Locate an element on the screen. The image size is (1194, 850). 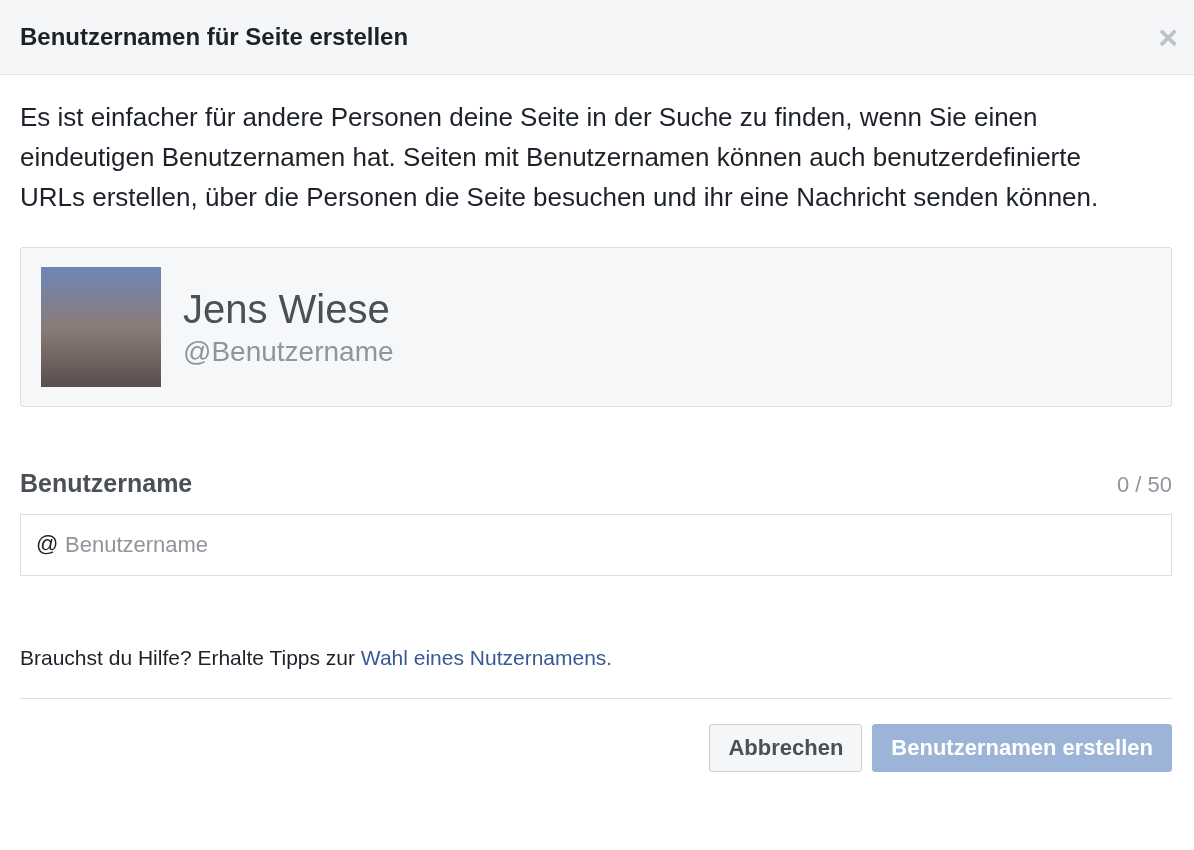
description-text: Es ist einfacher für andere Personen deine Seite in der Suche zu finden, wenn Sie einen eindeutigen Benutzernamen hat. Seiten mit Benutzernamen können auch benutzerdefinierte URLs erstellen, über die Personen die Seite besuchen und ihr eine Nachricht senden können. is located at coordinates (560, 157).